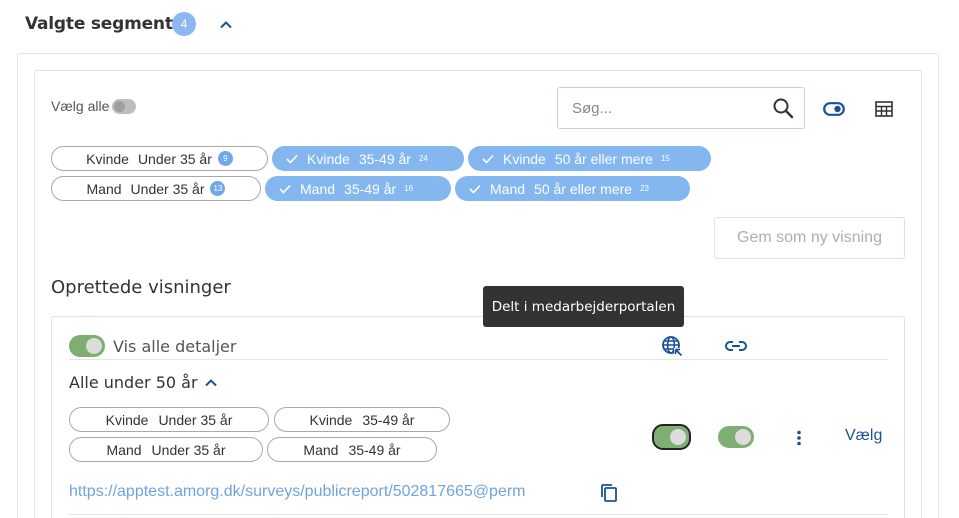 This screenshot has height=518, width=959. I want to click on view-segment-chip: Kvinde 35-49 år, so click(362, 419).